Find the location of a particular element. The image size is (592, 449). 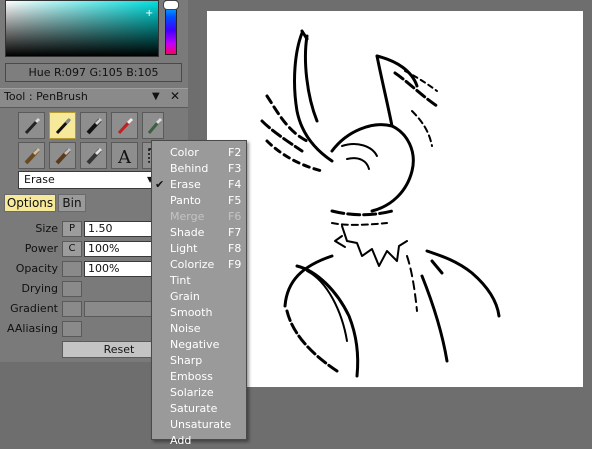

menu-item-sharp: Sharp is located at coordinates (199, 361).